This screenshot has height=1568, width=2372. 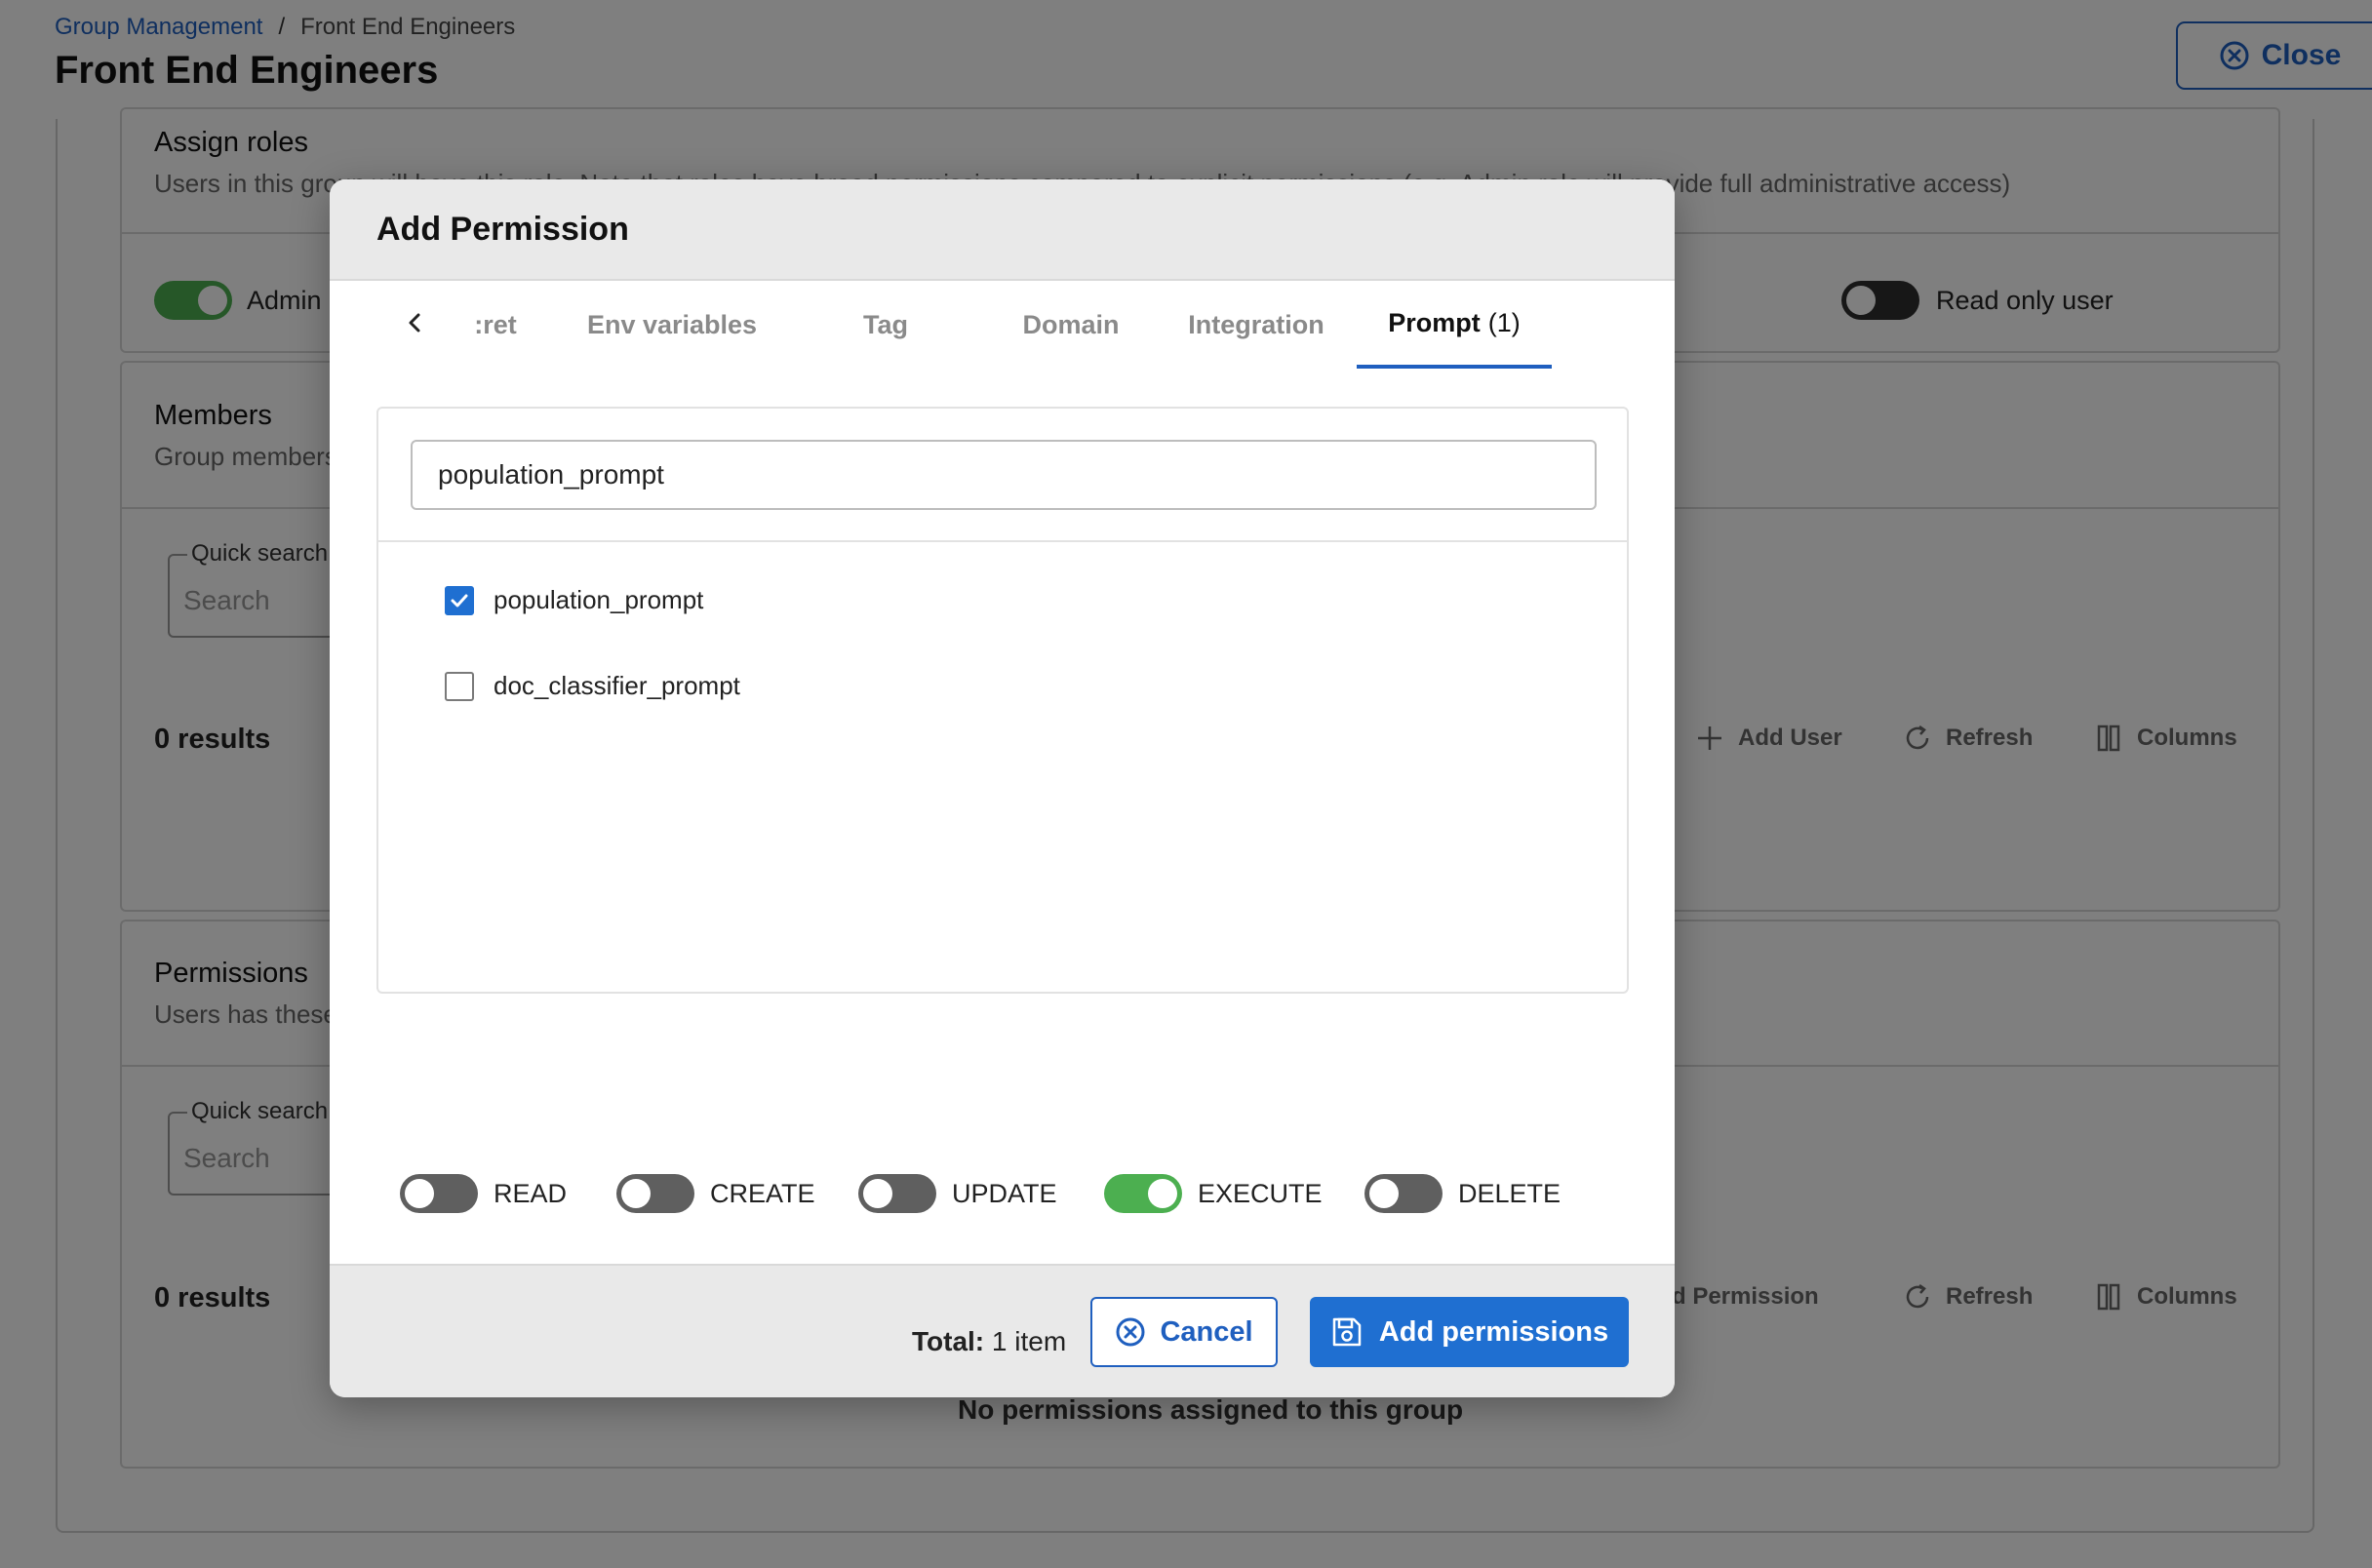 What do you see at coordinates (885, 325) in the screenshot?
I see `tab-tag: Tag` at bounding box center [885, 325].